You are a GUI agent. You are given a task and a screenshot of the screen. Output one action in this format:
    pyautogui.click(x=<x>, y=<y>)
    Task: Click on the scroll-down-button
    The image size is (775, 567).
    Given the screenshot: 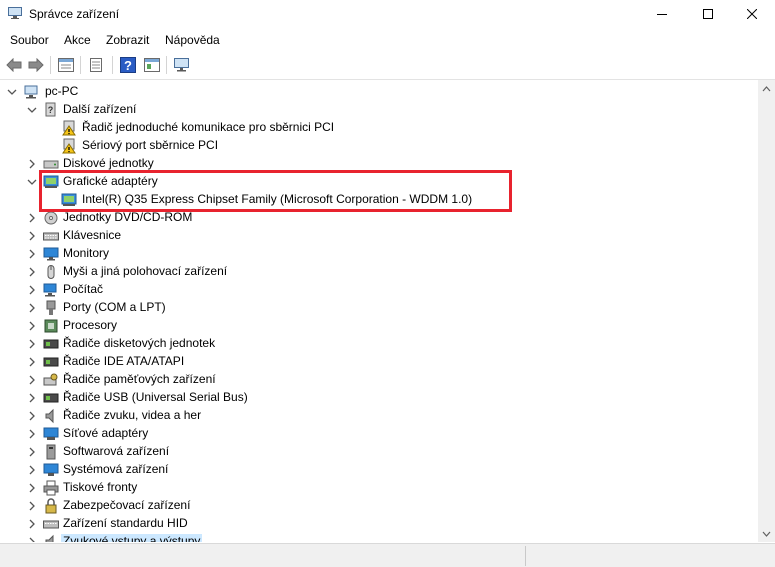 What is the action you would take?
    pyautogui.click(x=766, y=533)
    